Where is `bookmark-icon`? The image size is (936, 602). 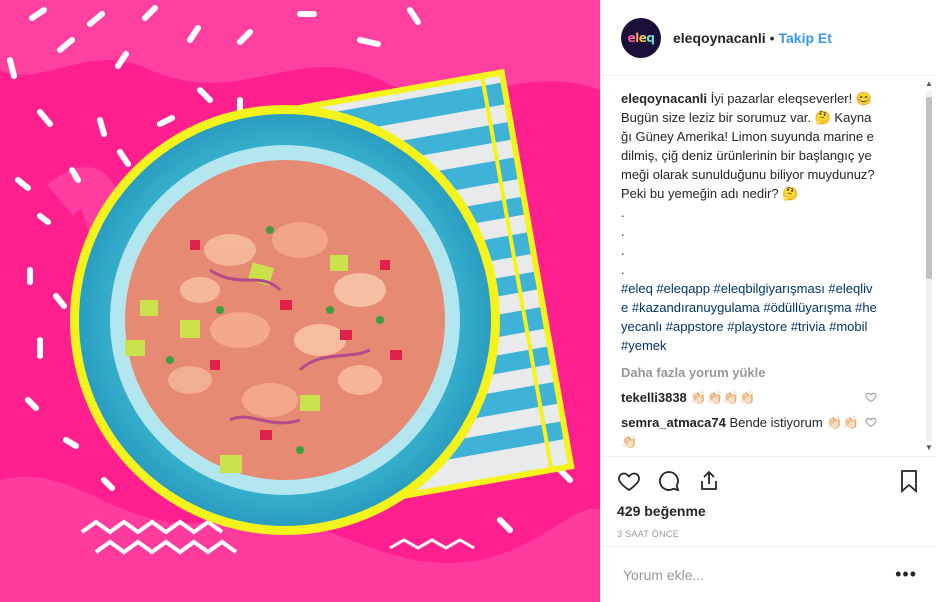
bookmark-icon is located at coordinates (909, 481).